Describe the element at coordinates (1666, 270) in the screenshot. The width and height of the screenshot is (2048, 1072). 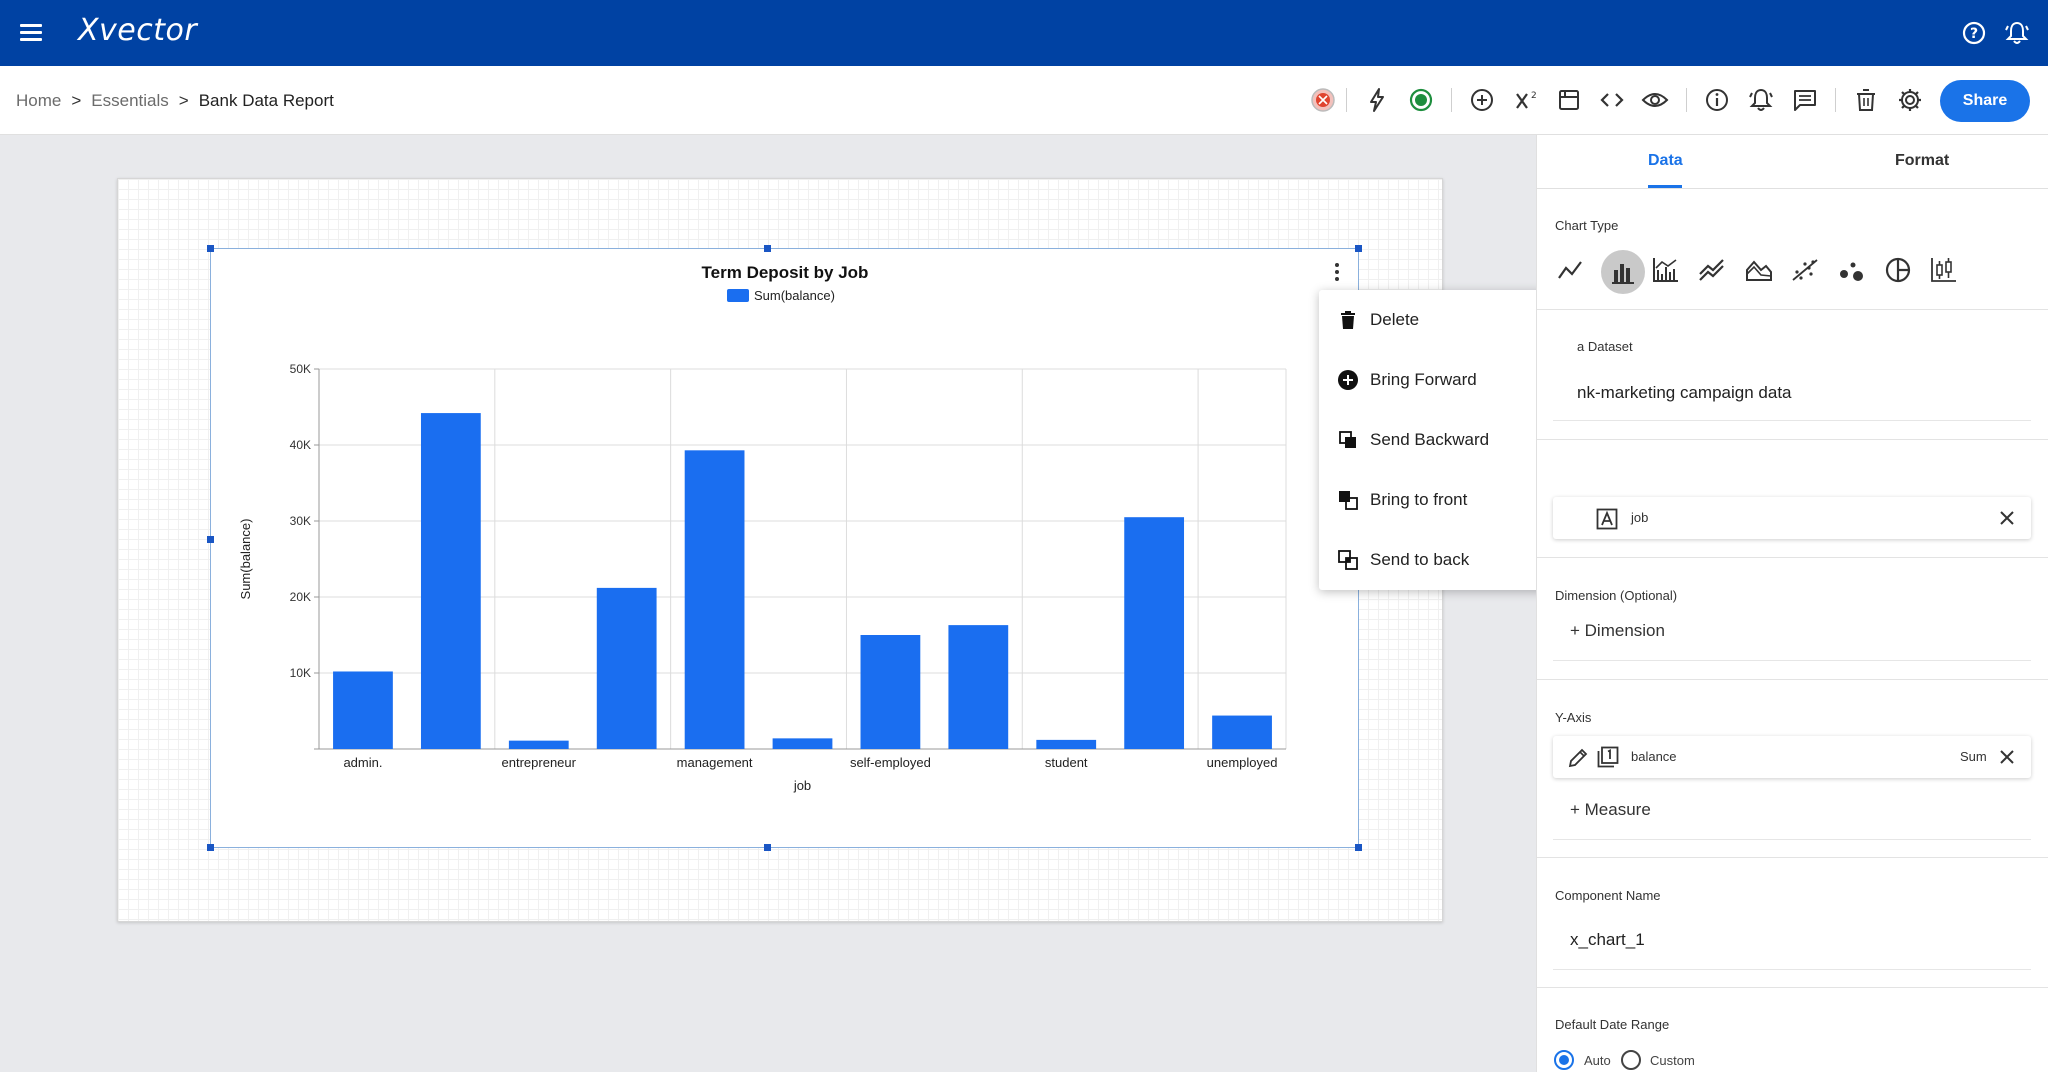
I see `combo-chart-type-icon` at that location.